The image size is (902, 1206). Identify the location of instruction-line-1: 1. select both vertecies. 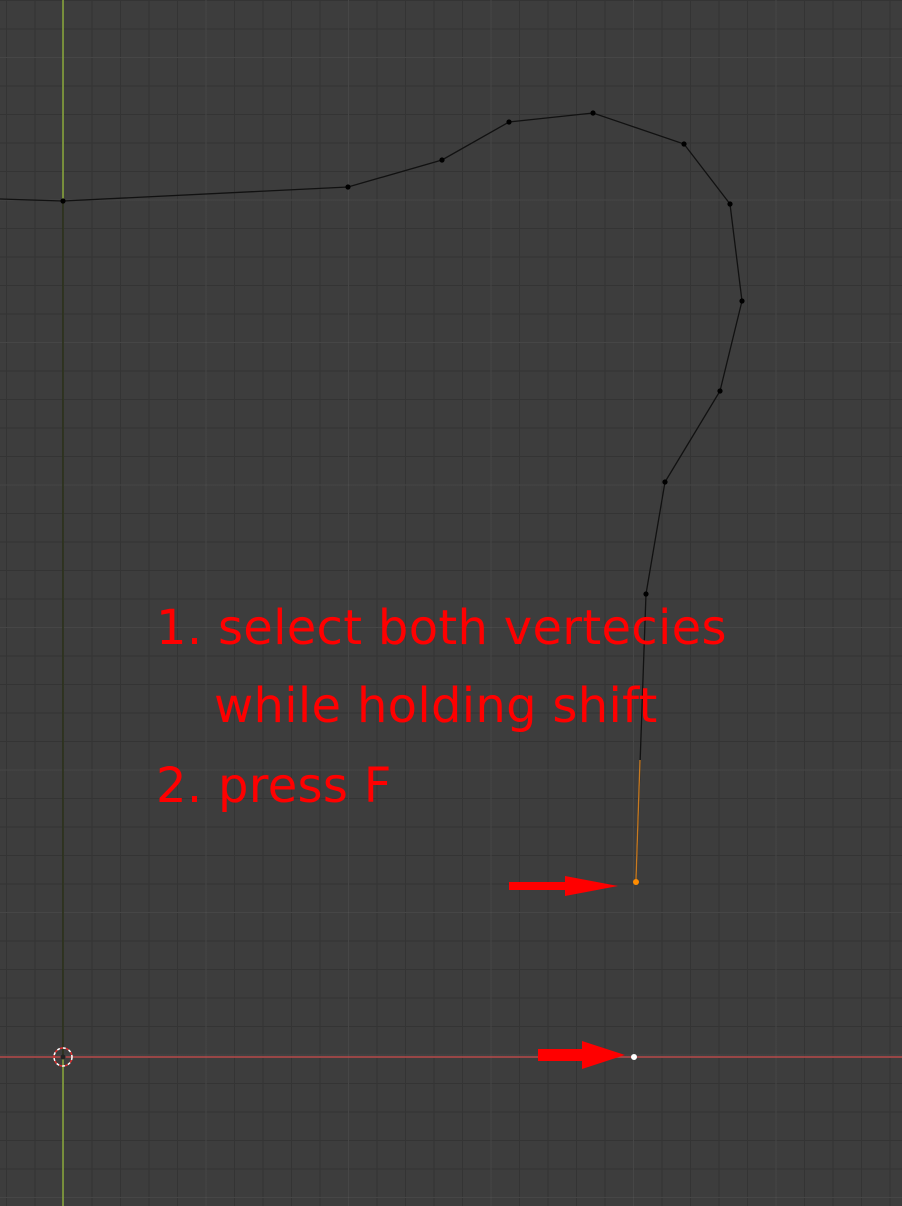
(441, 628).